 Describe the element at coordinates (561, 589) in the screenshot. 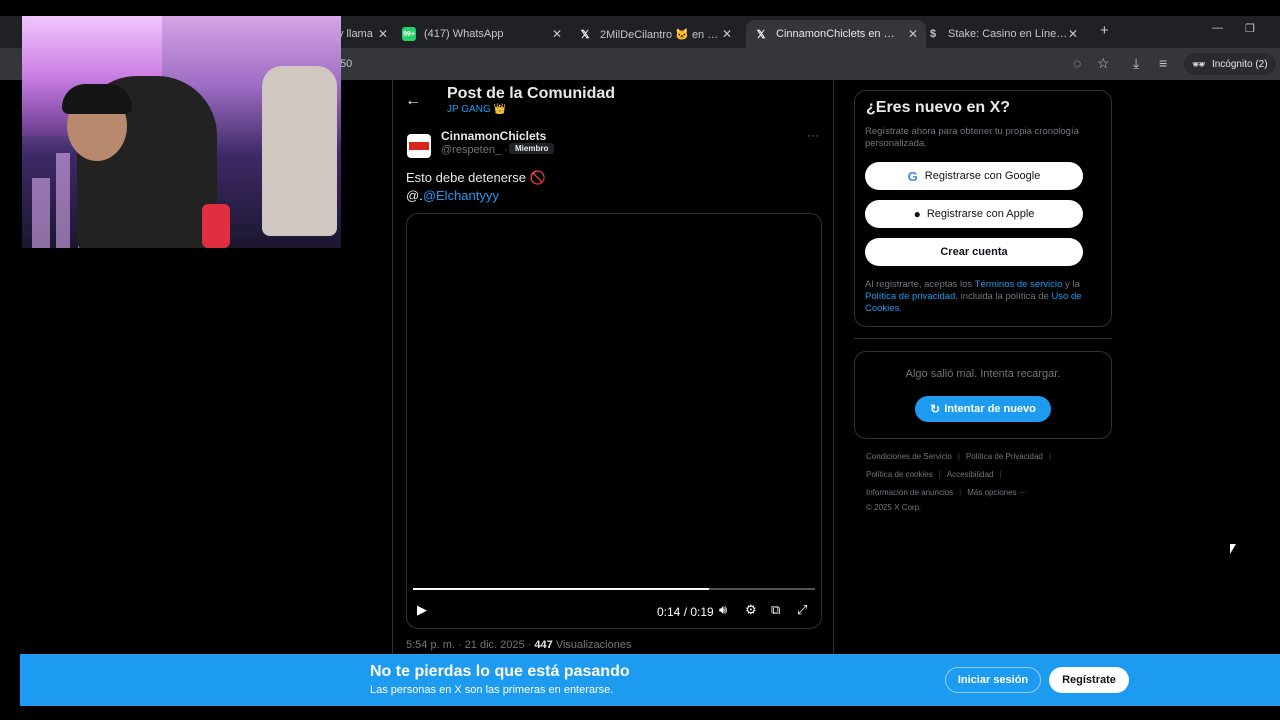

I see `video-progress-fill` at that location.